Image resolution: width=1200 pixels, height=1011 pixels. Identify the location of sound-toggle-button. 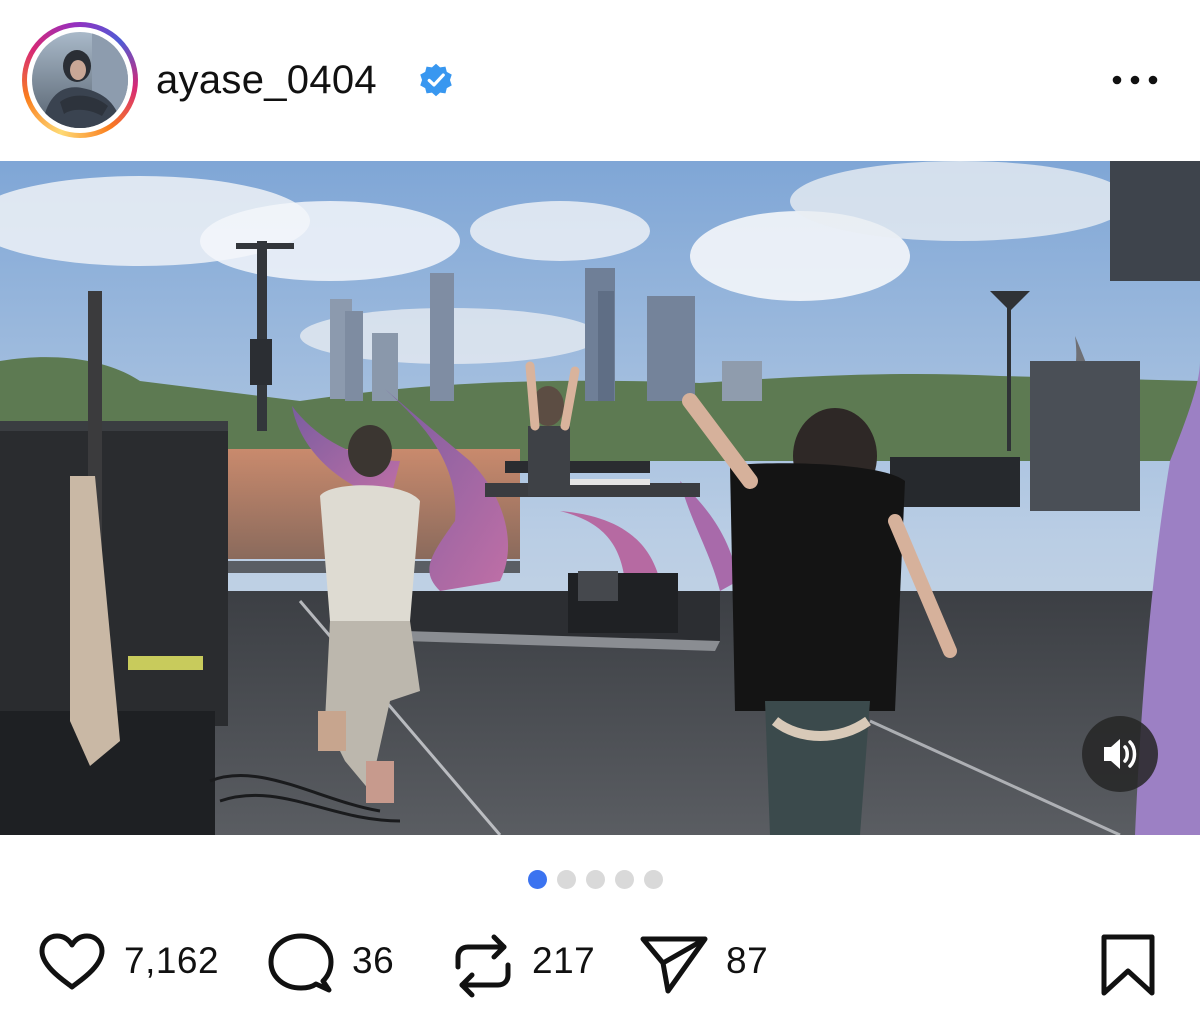
(1120, 754).